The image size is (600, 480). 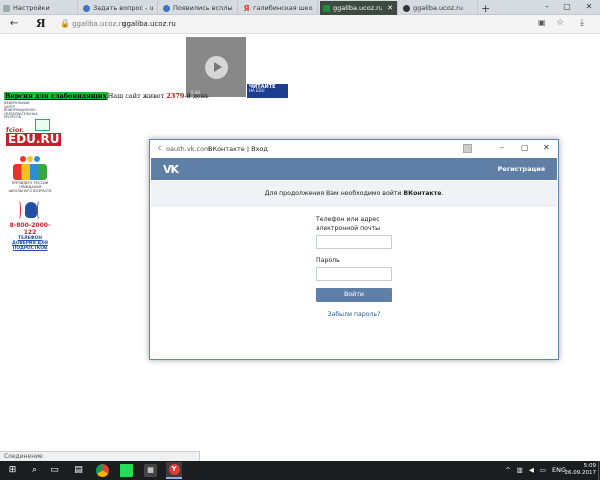 I want to click on back-arrow-icon: ←, so click(x=14, y=23).